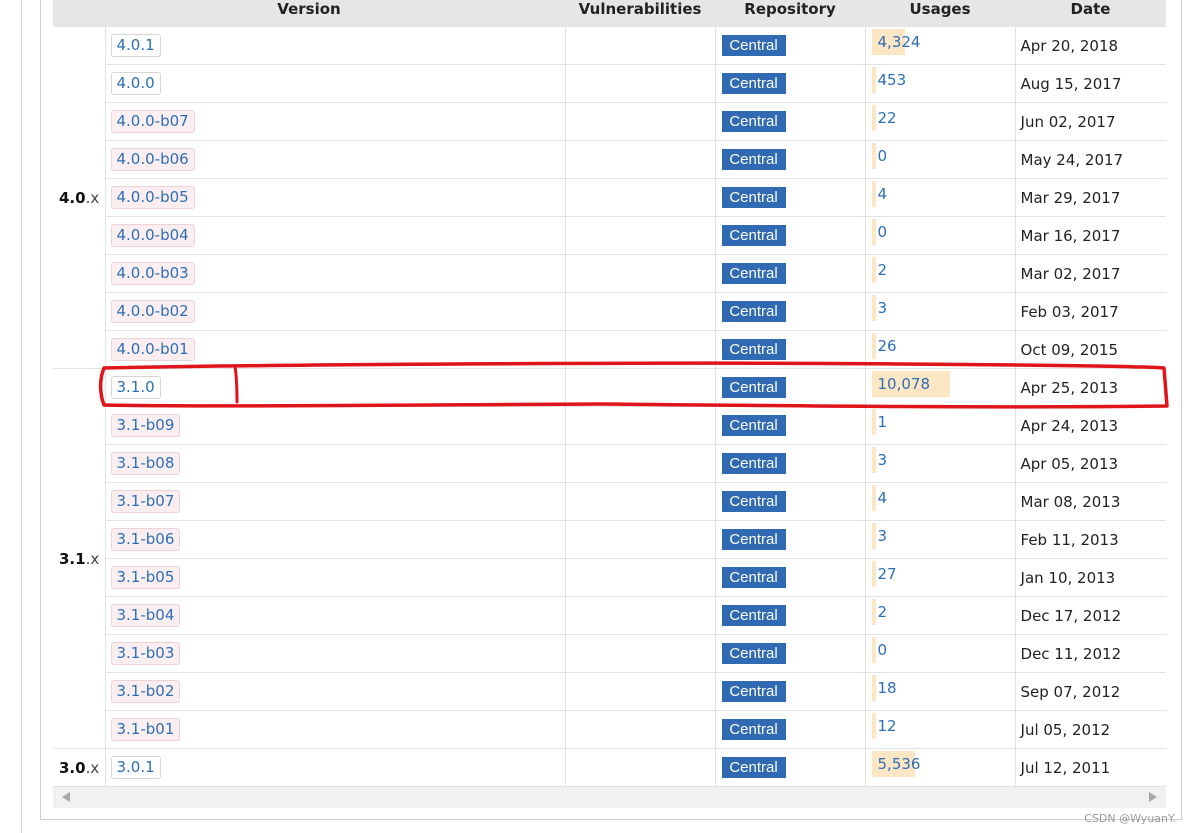 This screenshot has width=1190, height=833. What do you see at coordinates (152, 197) in the screenshot?
I see `version-link: 4.0.0-b05` at bounding box center [152, 197].